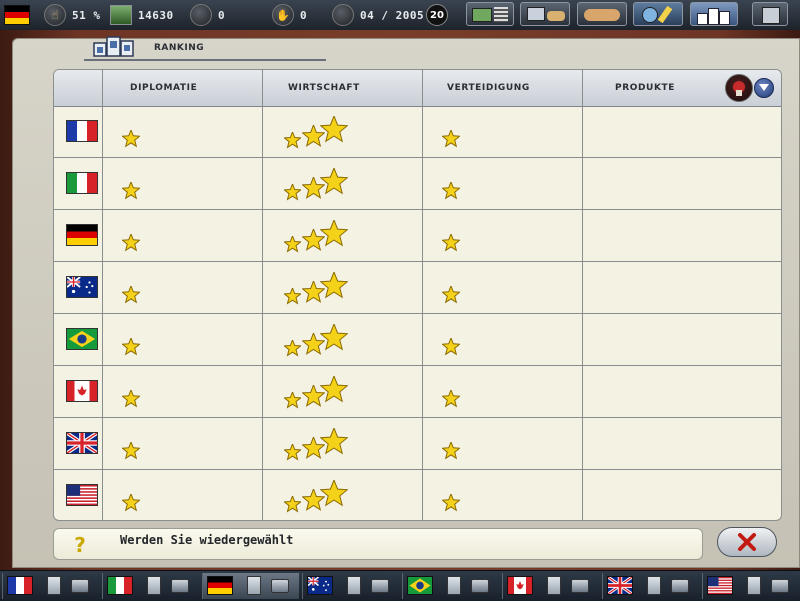  What do you see at coordinates (222, 15) in the screenshot?
I see `loans-value: 0` at bounding box center [222, 15].